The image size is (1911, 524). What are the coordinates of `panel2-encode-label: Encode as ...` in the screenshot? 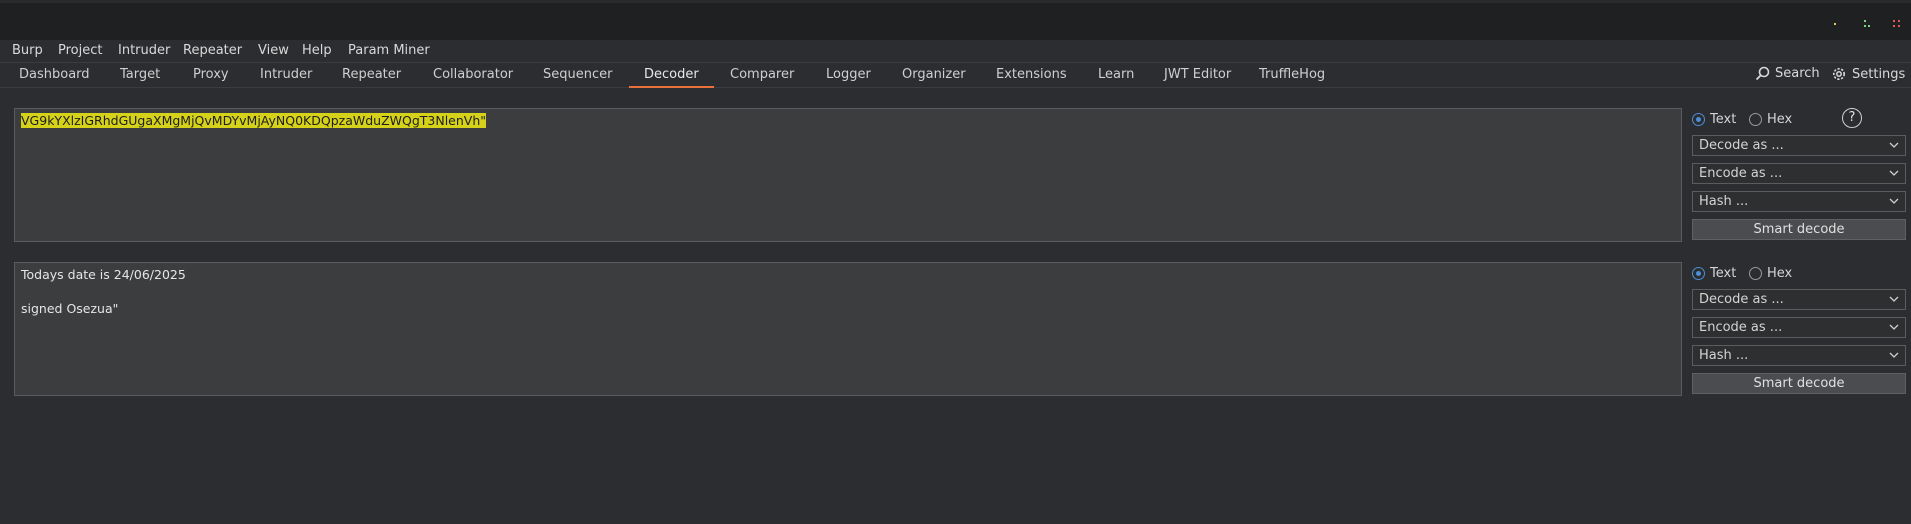 It's located at (1741, 327).